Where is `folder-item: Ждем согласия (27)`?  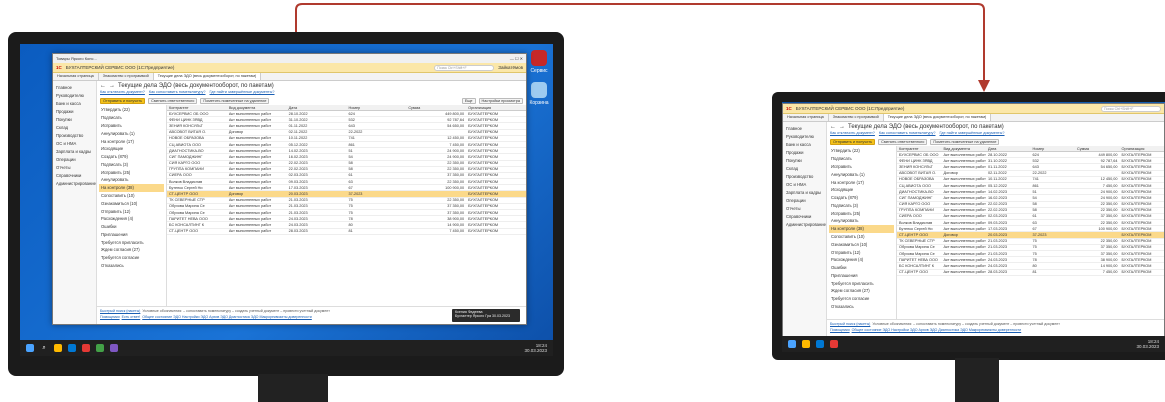
folder-item: Ждем согласия (27) is located at coordinates (861, 291).